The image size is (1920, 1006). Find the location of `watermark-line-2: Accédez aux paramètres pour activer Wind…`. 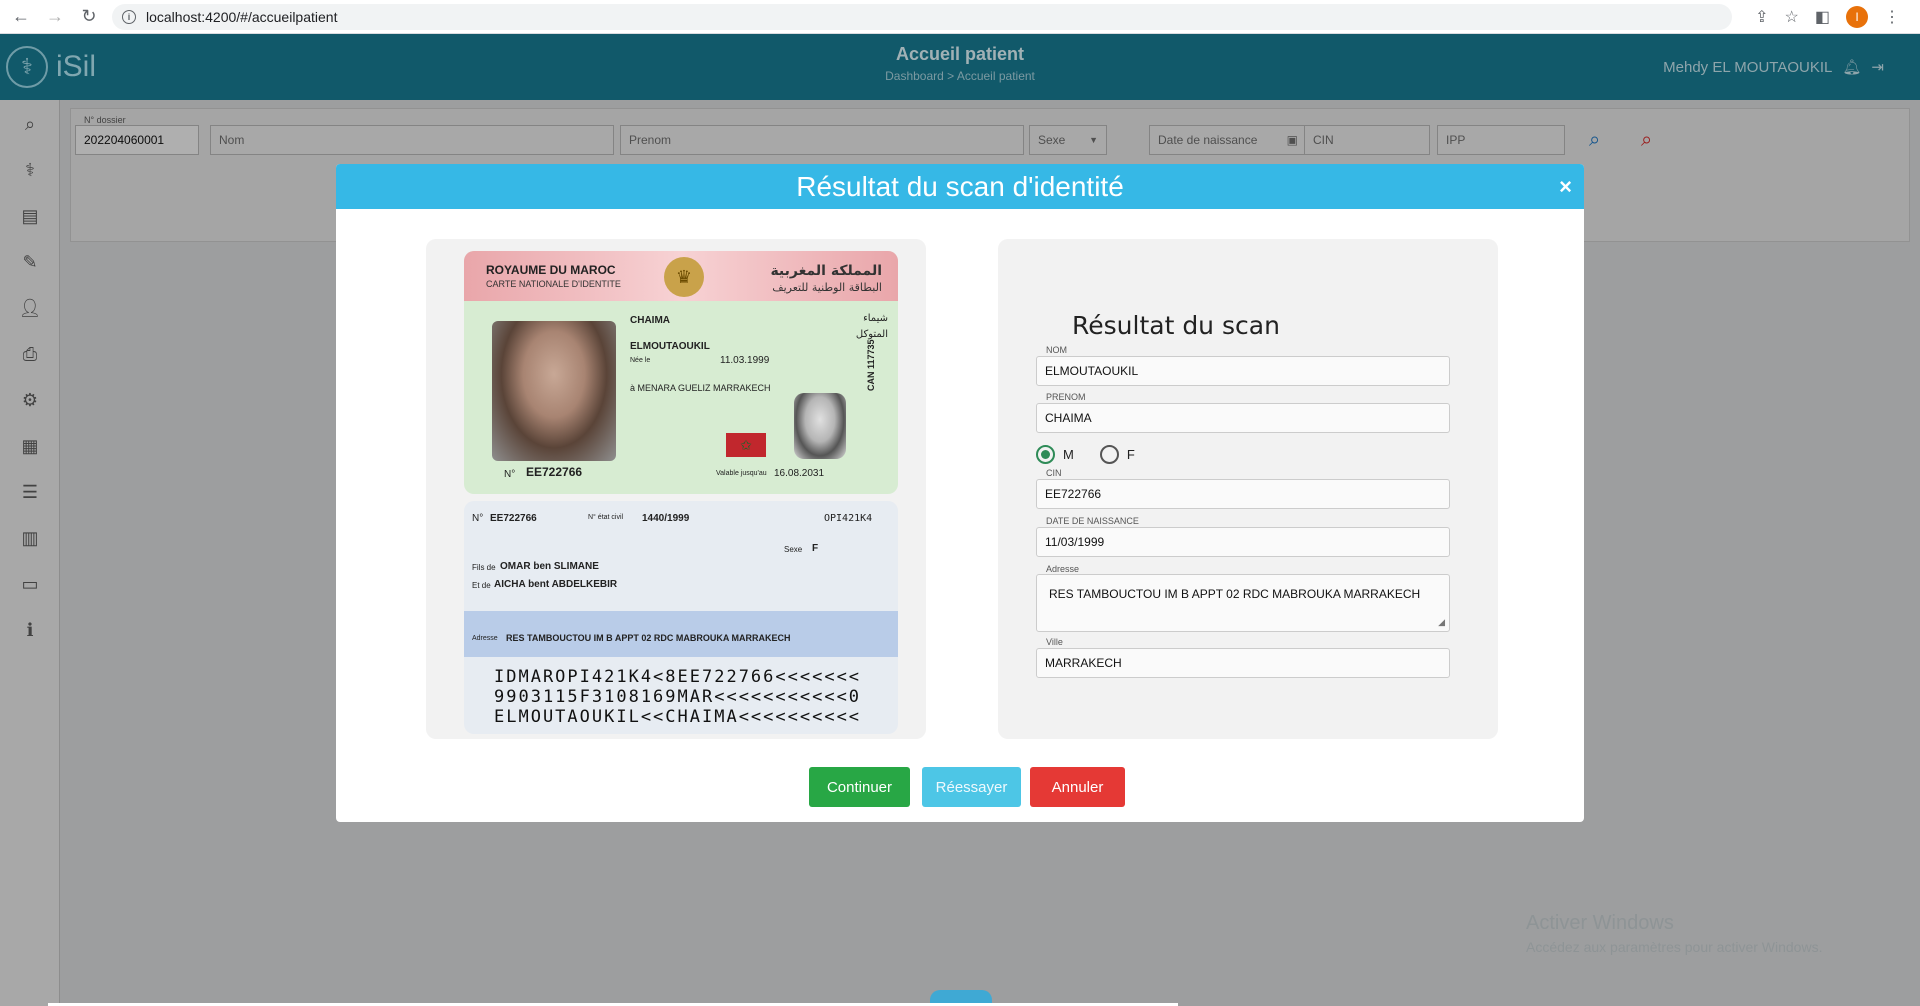

watermark-line-2: Accédez aux paramètres pour activer Wind… is located at coordinates (1674, 947).